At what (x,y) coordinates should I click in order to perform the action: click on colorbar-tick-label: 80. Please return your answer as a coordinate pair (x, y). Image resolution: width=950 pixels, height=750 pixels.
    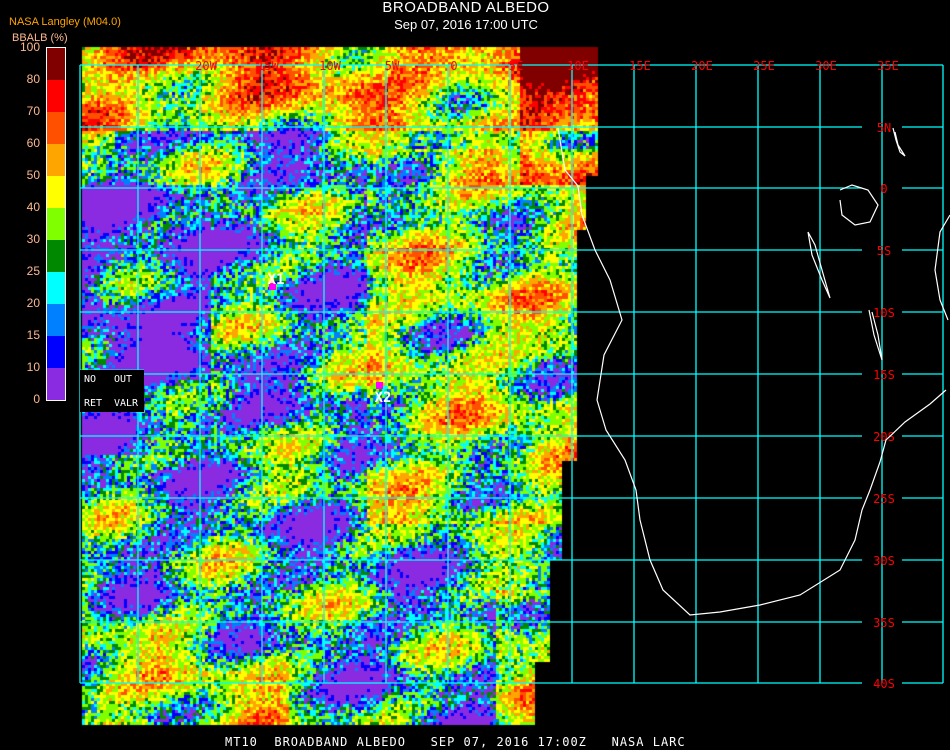
    Looking at the image, I should click on (33, 79).